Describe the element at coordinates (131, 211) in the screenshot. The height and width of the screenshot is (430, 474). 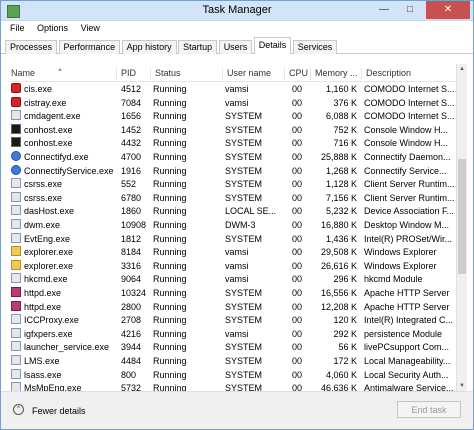
I see `cell-pid: 1860` at that location.